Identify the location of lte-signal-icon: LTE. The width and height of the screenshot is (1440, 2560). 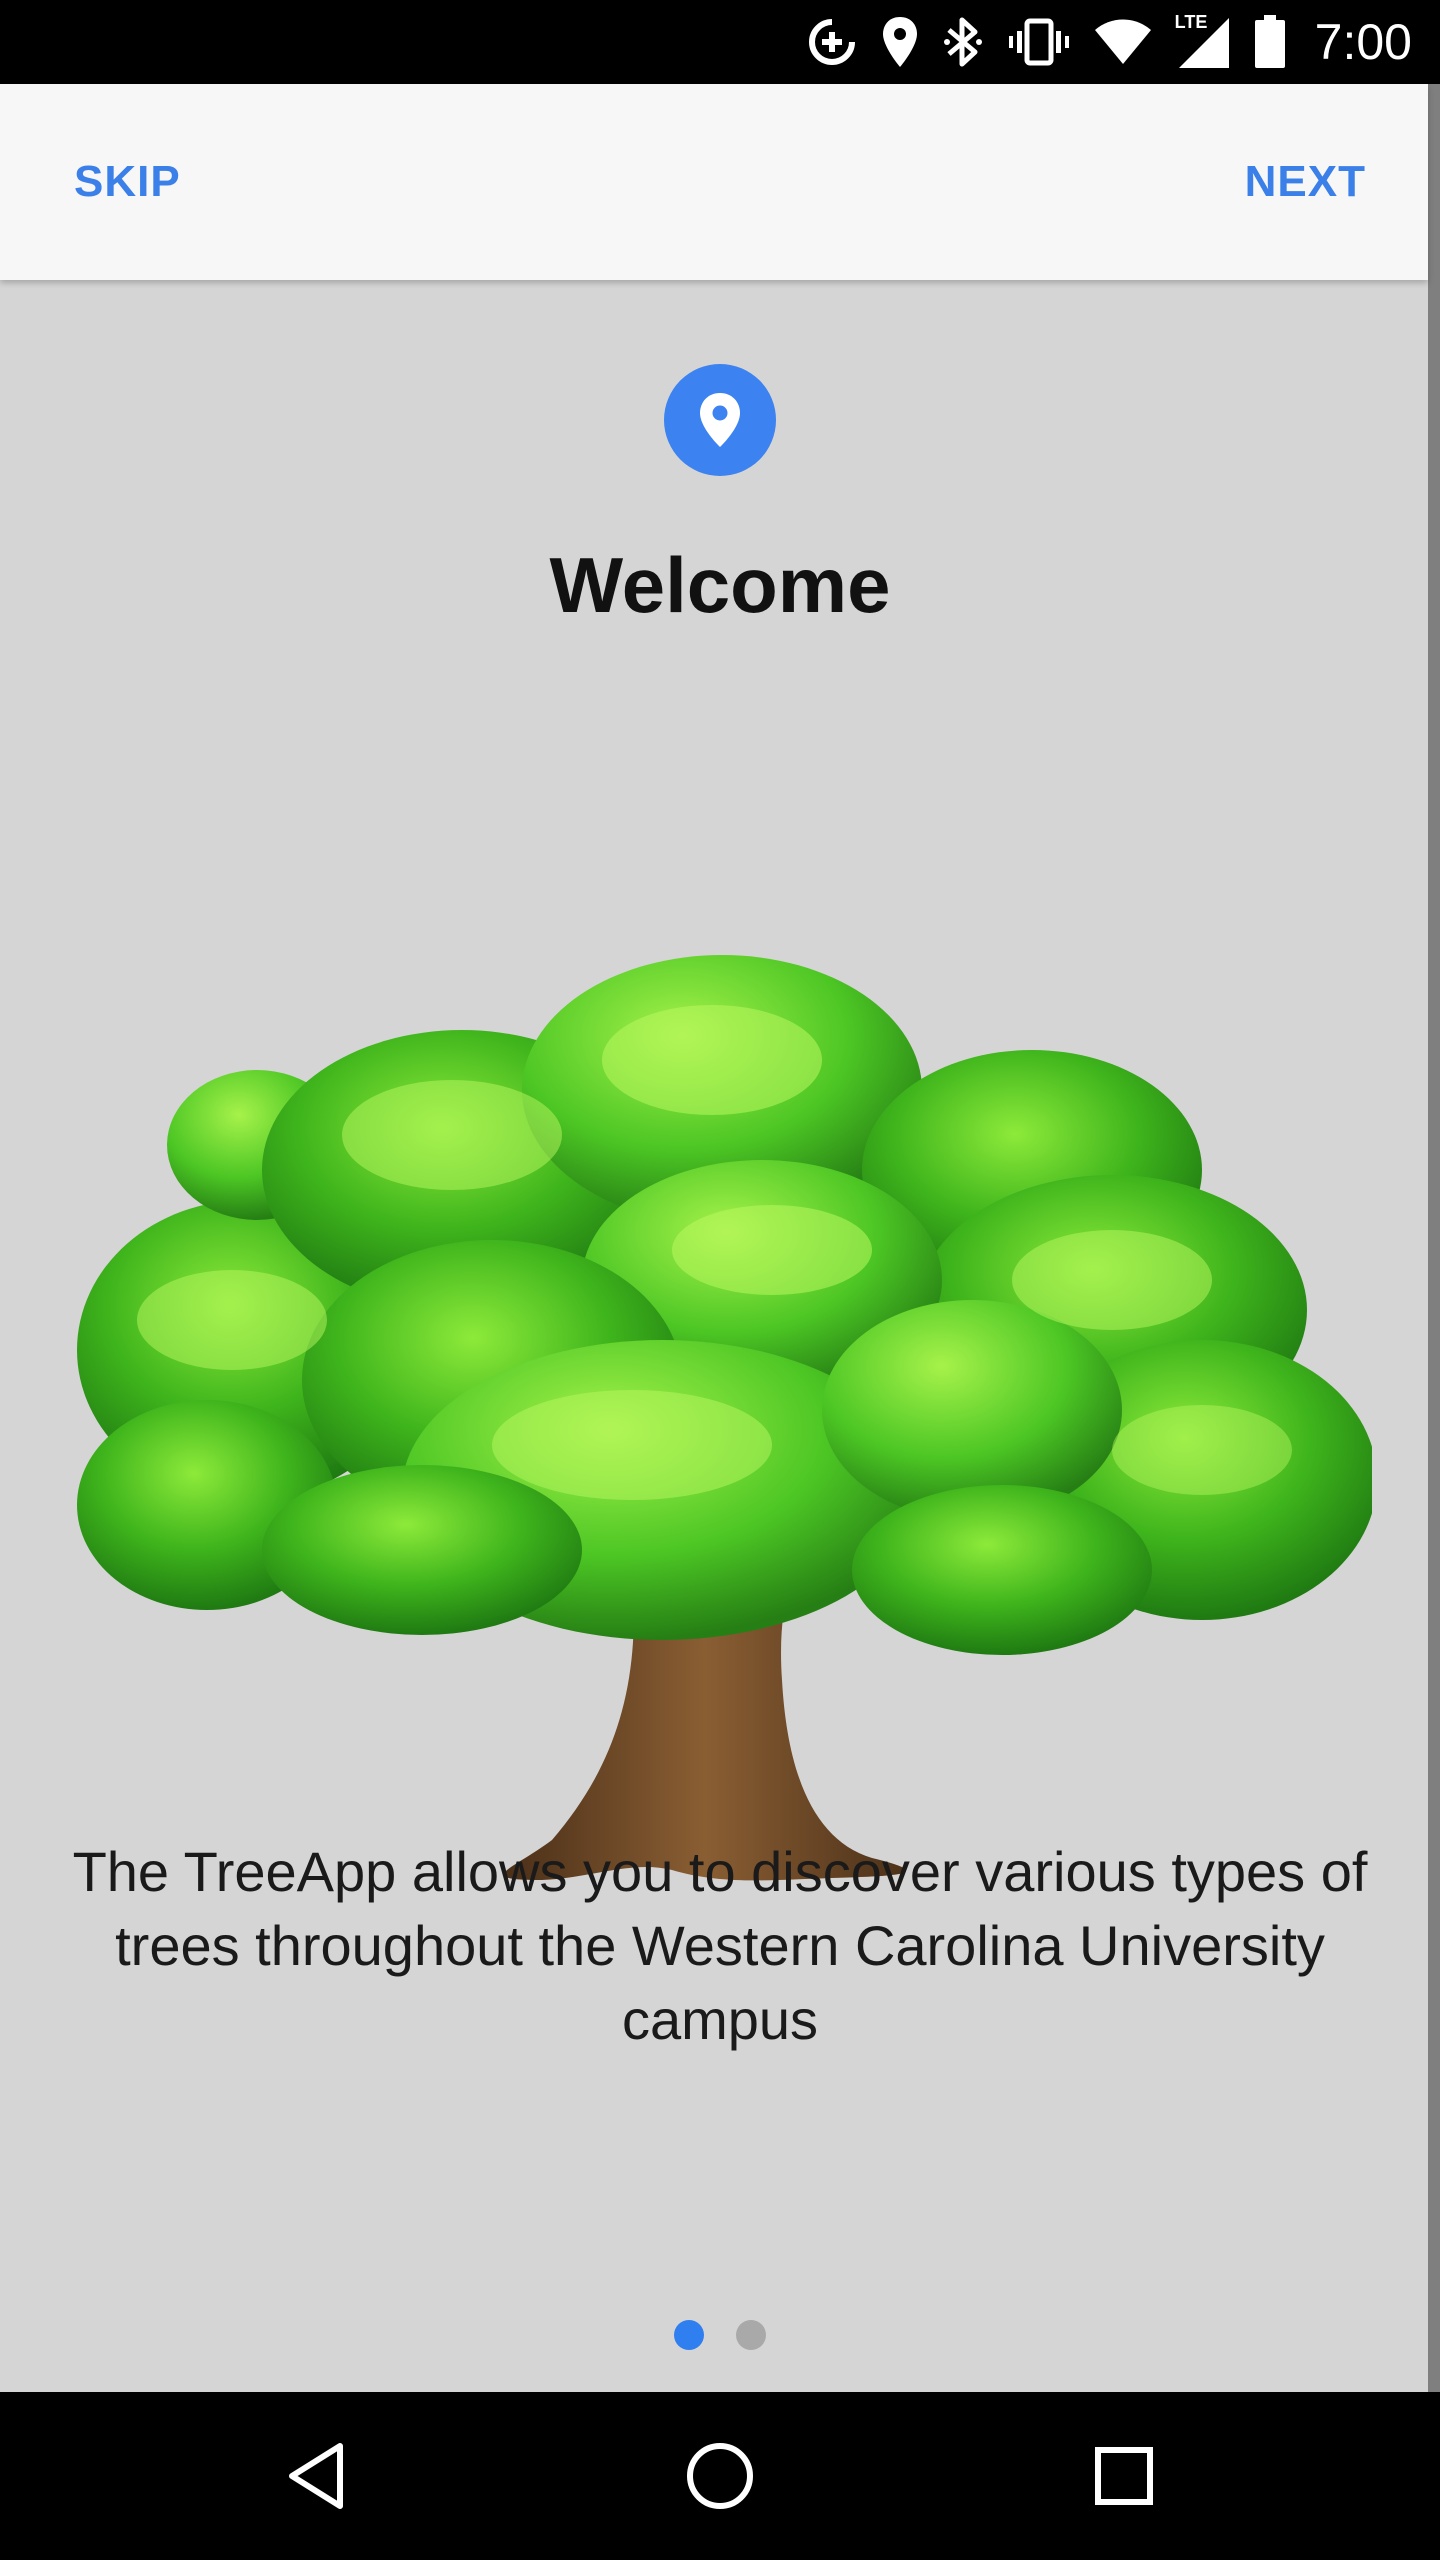
(1202, 41).